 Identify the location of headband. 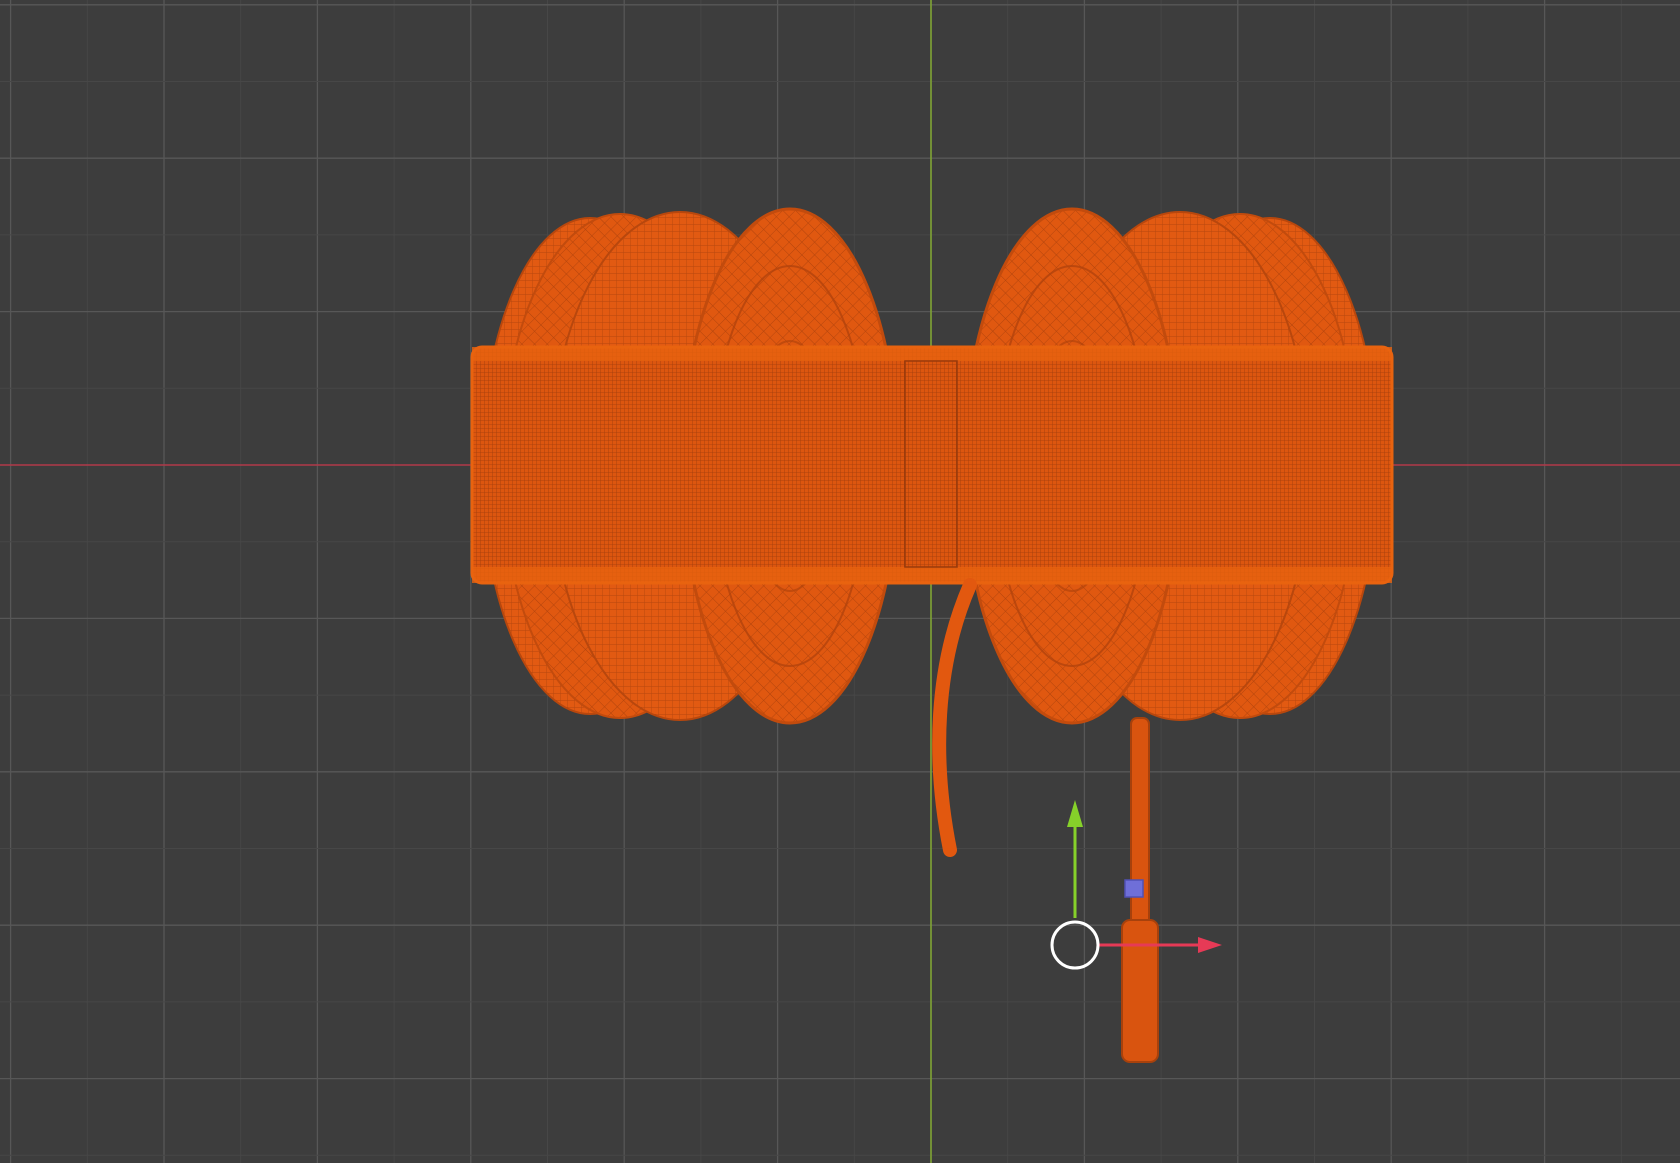
(932, 465).